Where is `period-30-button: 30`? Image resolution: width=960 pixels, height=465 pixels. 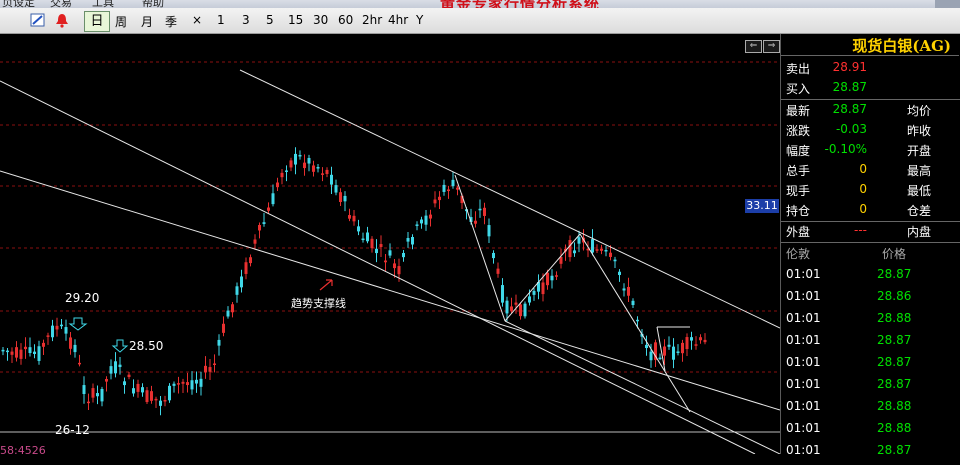
period-30-button: 30 is located at coordinates (320, 20).